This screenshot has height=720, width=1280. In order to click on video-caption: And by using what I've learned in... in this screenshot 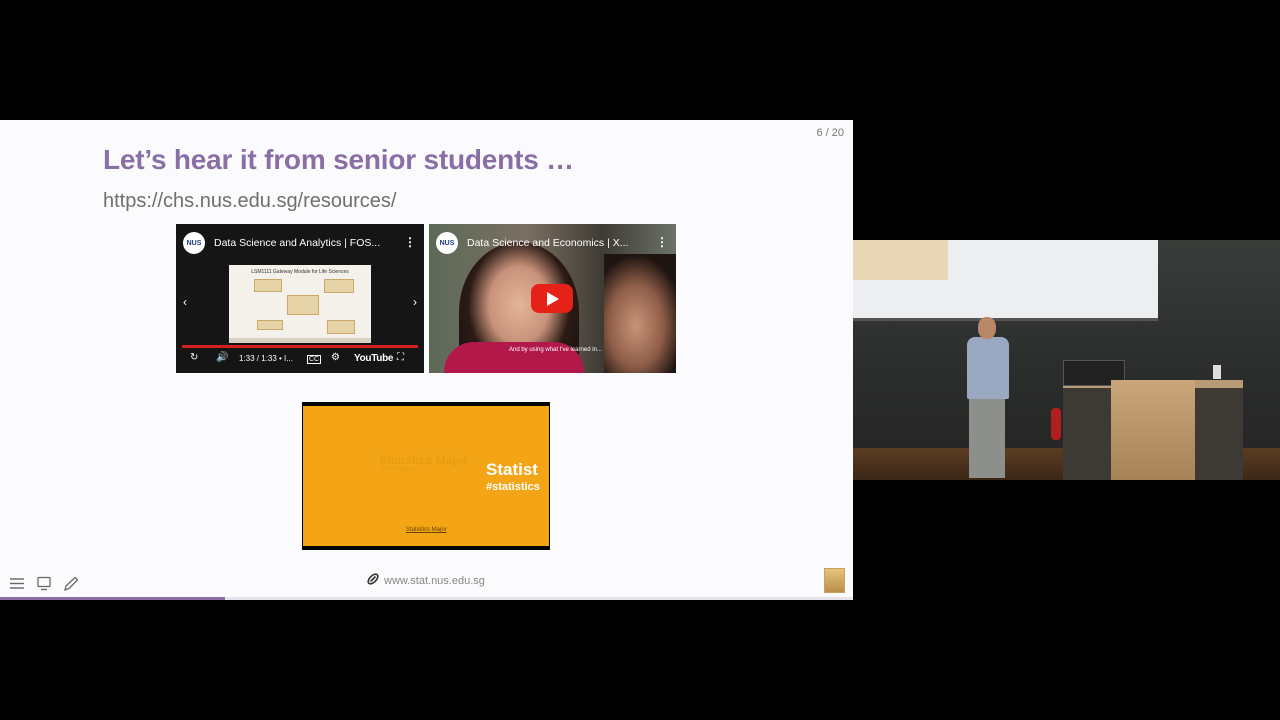, I will do `click(555, 350)`.